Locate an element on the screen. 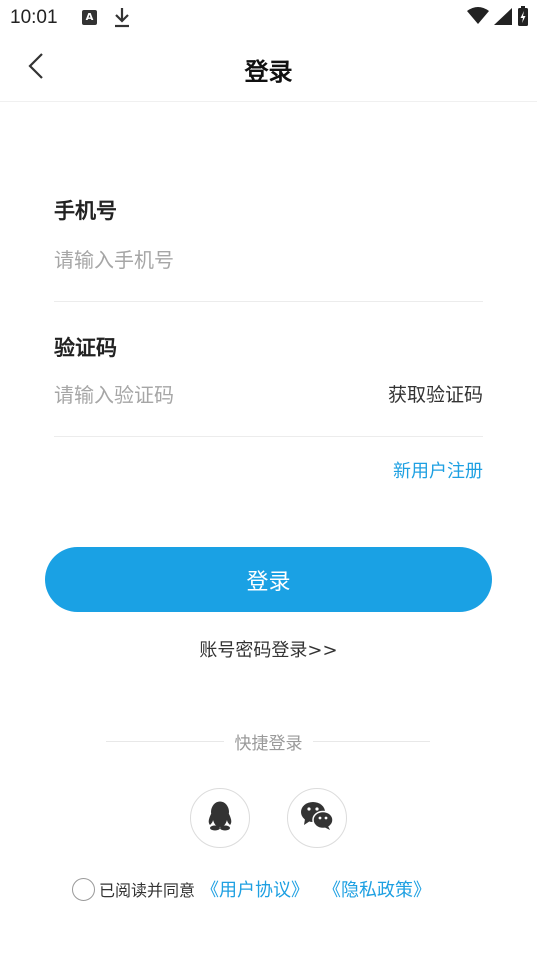 Image resolution: width=537 pixels, height=956 pixels. code-label: 验证码 is located at coordinates (85, 348).